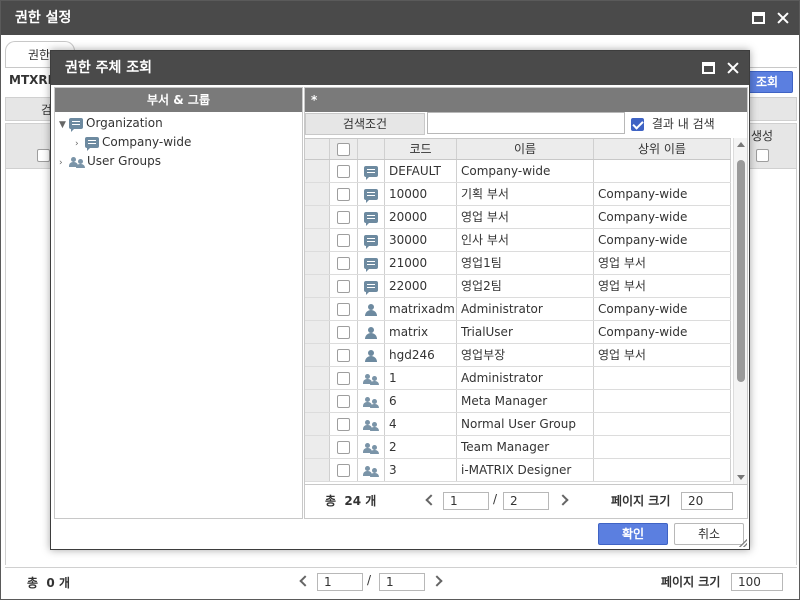 The height and width of the screenshot is (600, 800). Describe the element at coordinates (64, 125) in the screenshot. I see `expanded-arrow-icon: ▼` at that location.